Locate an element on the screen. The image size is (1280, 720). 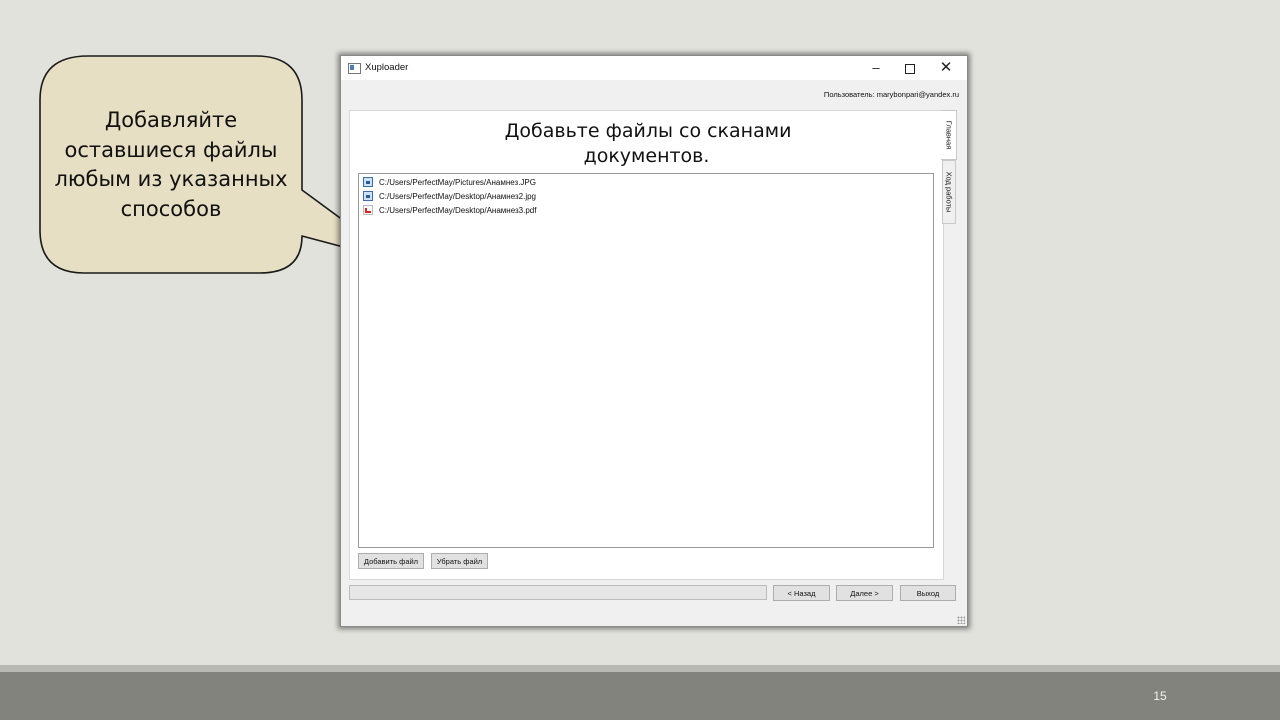
window-title: Xuploader is located at coordinates (387, 67).